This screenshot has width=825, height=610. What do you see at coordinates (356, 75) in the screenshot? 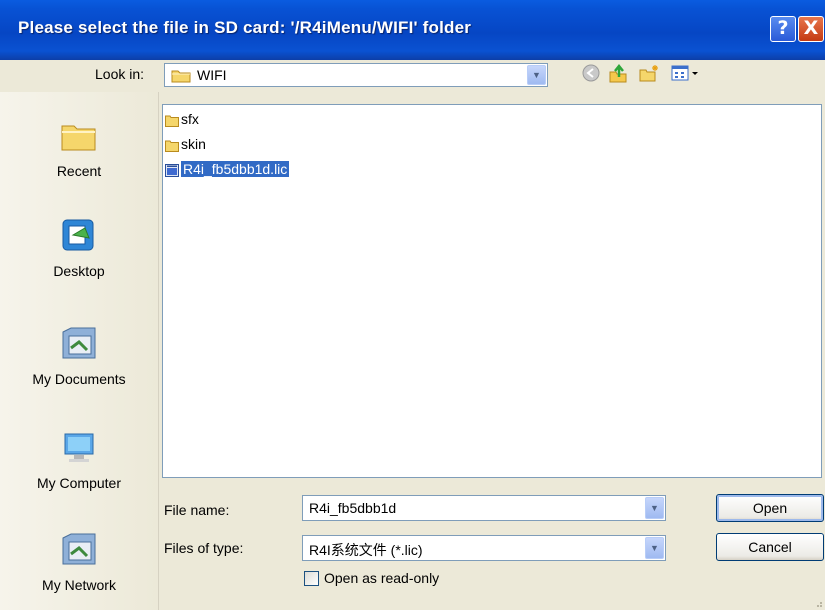
I see `look-in-dropdown: WIFI ▼` at bounding box center [356, 75].